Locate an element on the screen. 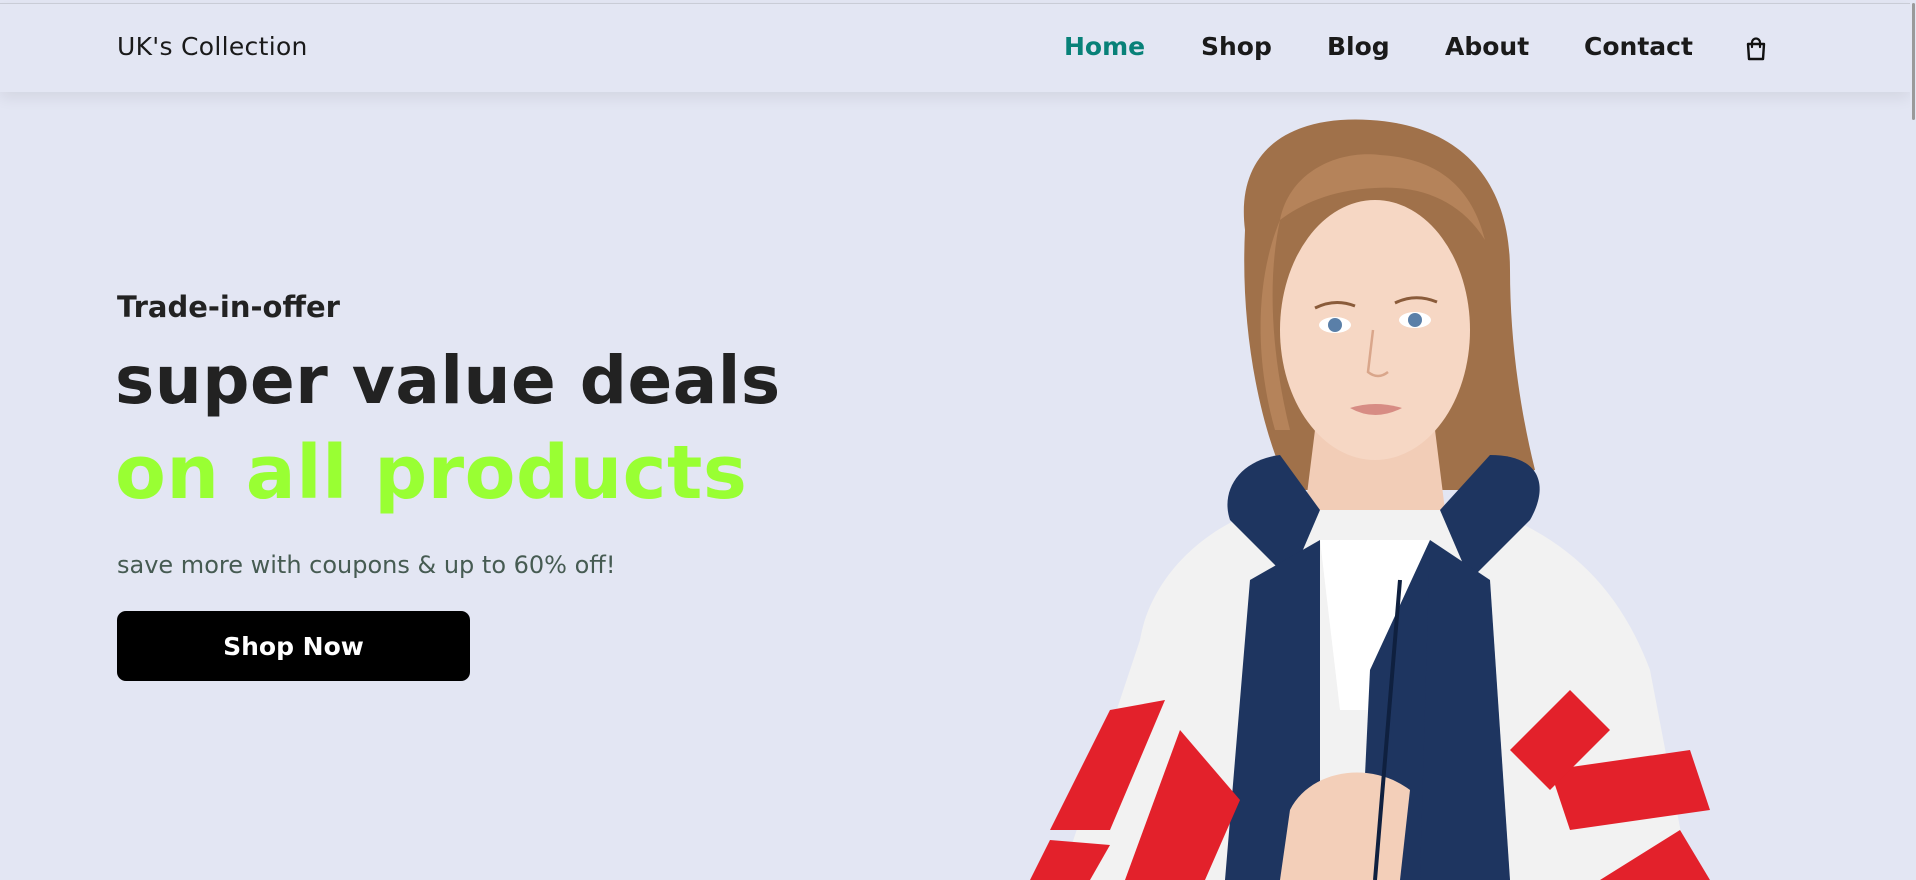  hero-title-highlight: on all products is located at coordinates (431, 473).